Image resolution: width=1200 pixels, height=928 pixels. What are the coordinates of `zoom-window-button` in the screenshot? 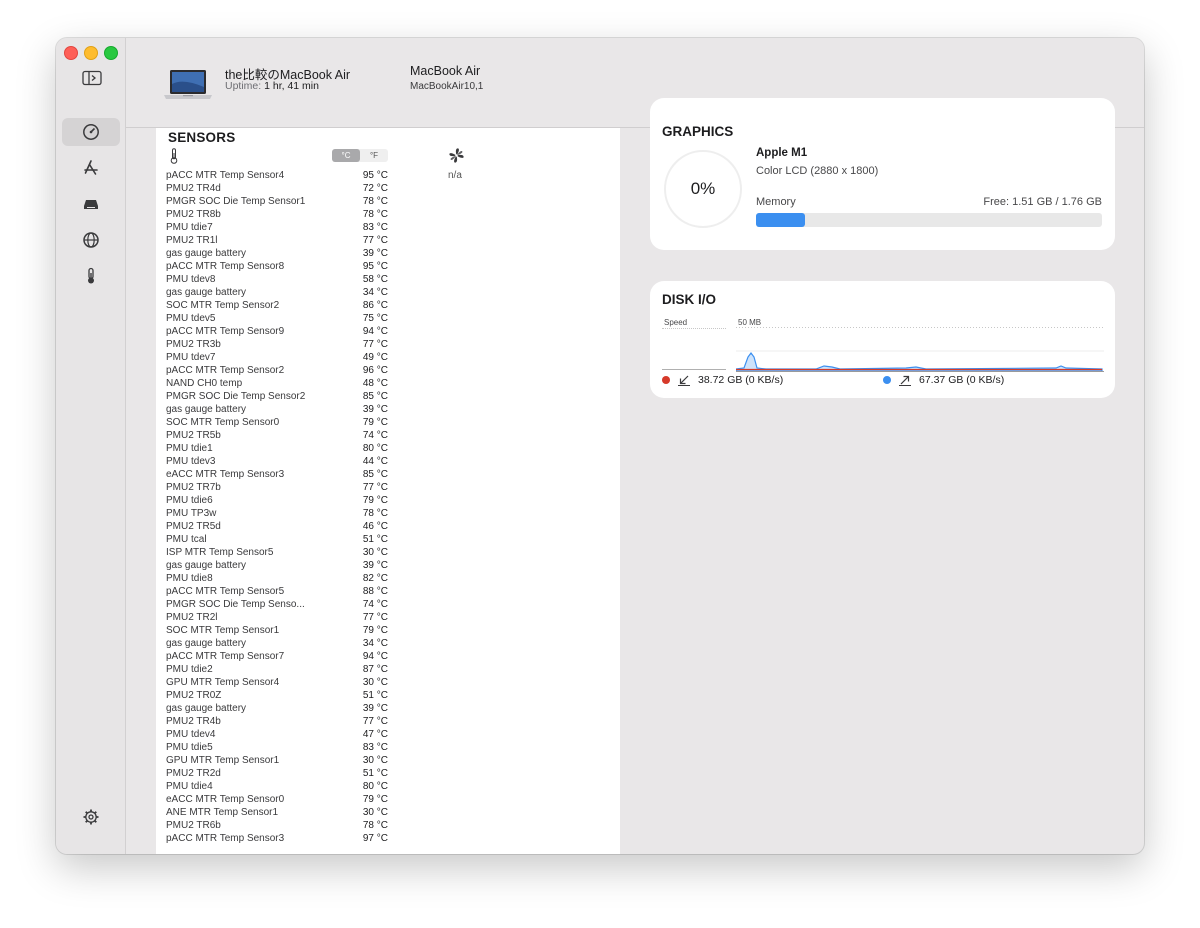 It's located at (111, 53).